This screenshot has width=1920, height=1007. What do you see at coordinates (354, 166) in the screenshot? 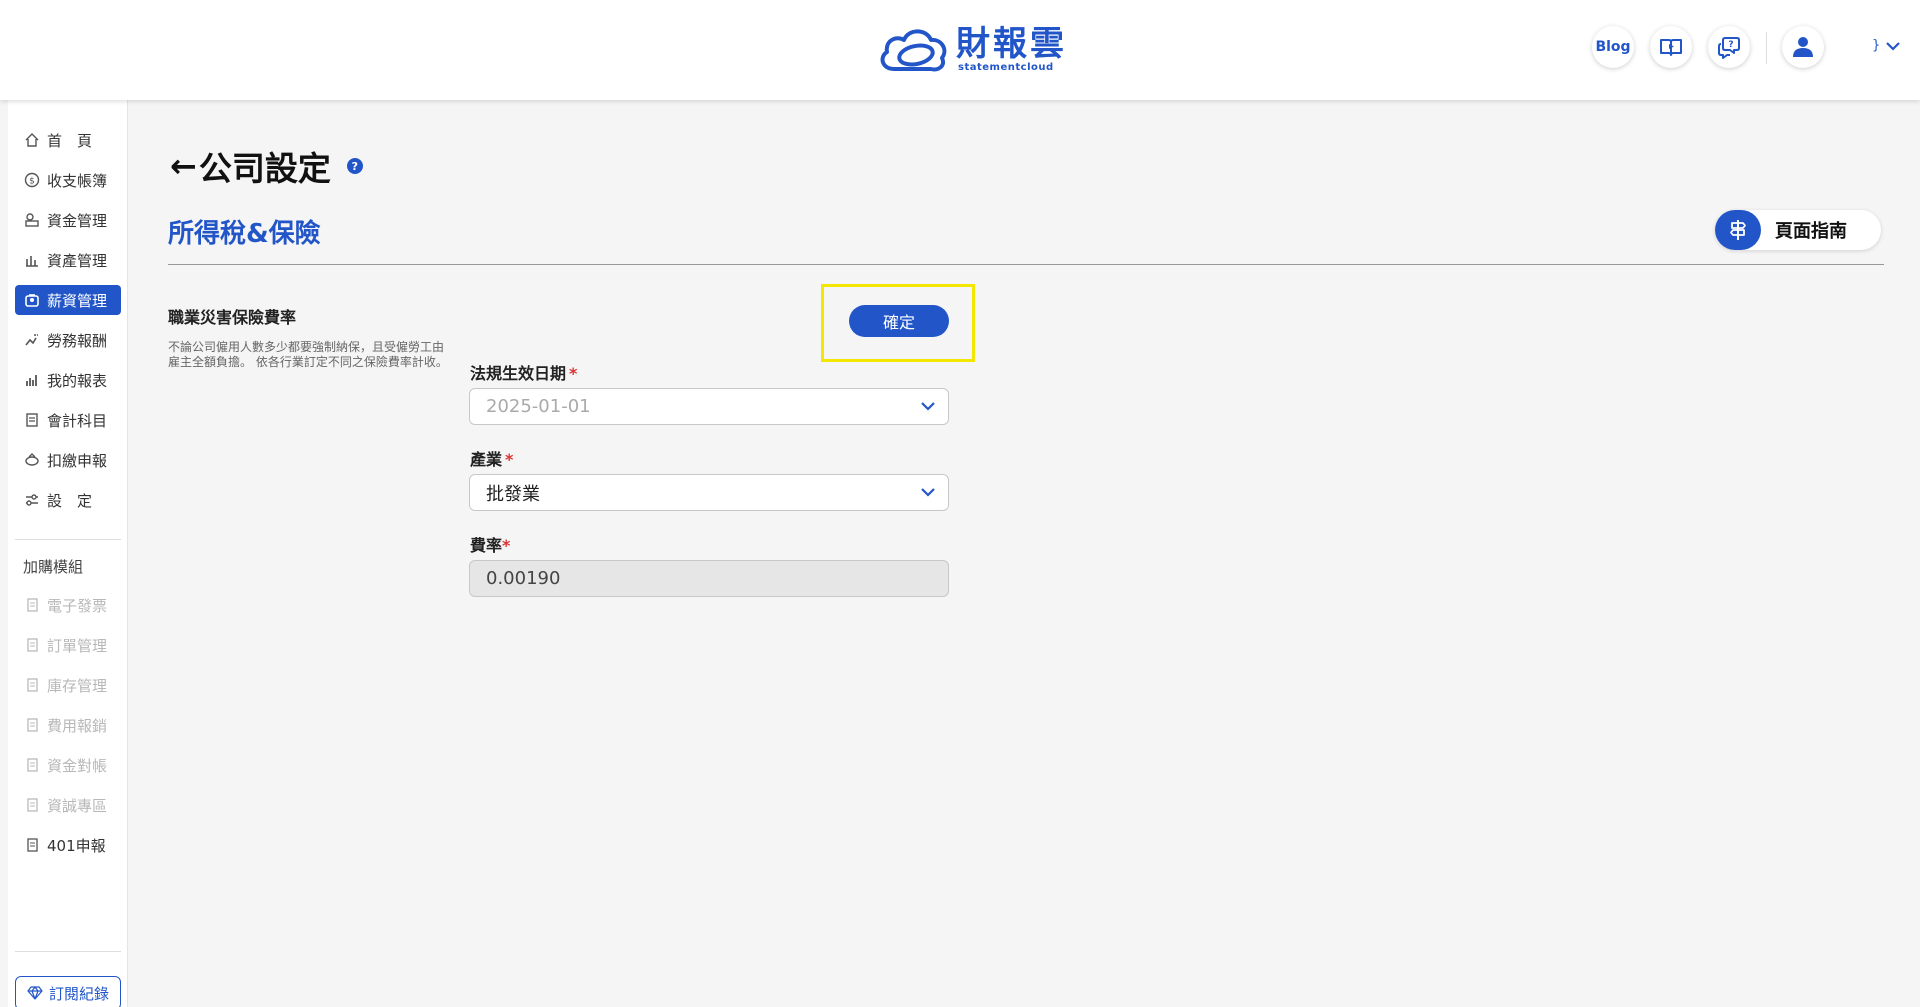
I see `help-icon: ?` at bounding box center [354, 166].